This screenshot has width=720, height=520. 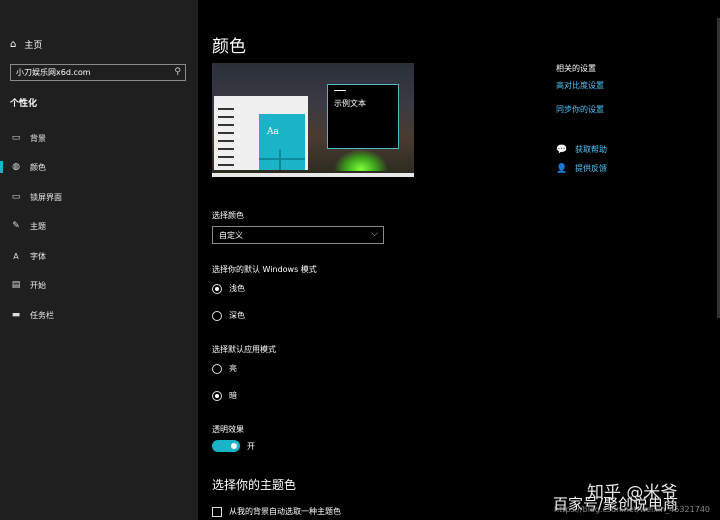 I want to click on sidebar-item-start: ▤ 开始, so click(x=99, y=285).